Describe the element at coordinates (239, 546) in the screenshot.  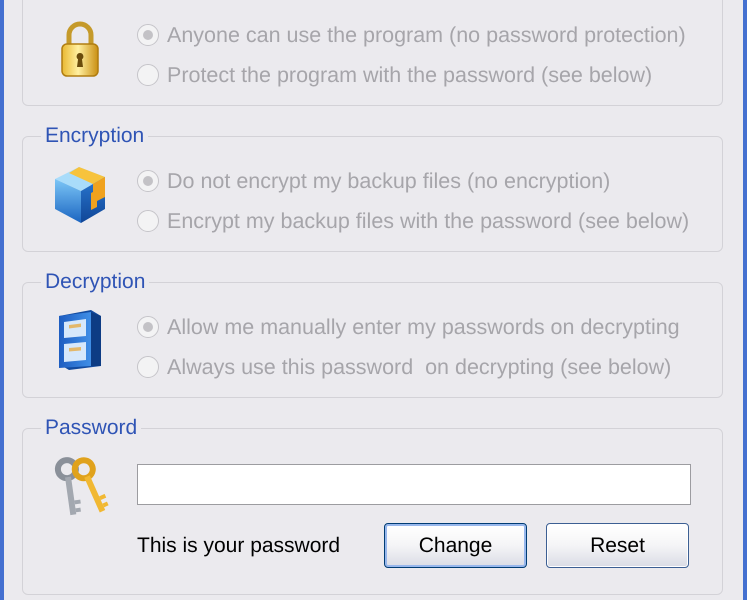
I see `password-caption: This is your password` at that location.